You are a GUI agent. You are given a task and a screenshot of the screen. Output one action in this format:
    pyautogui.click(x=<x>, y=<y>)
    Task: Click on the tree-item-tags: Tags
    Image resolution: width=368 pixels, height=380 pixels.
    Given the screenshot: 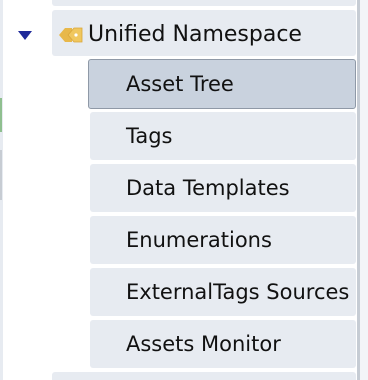 What is the action you would take?
    pyautogui.click(x=223, y=136)
    